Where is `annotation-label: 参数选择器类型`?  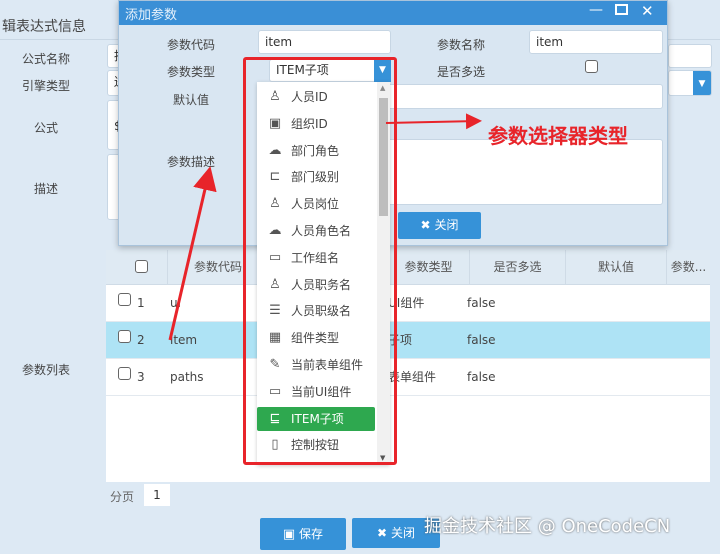 annotation-label: 参数选择器类型 is located at coordinates (558, 136).